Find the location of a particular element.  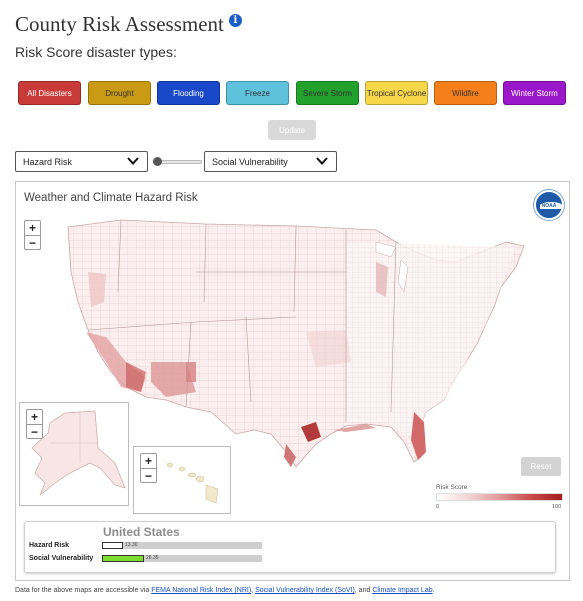

hawaii-map is located at coordinates (183, 481).